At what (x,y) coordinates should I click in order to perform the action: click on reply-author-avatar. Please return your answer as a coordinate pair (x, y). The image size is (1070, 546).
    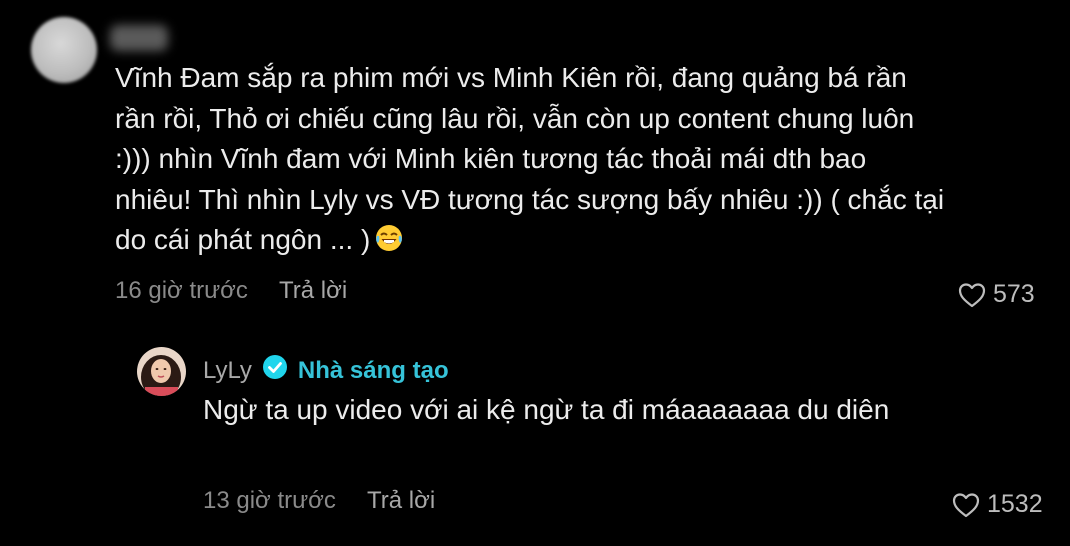
    Looking at the image, I should click on (161, 371).